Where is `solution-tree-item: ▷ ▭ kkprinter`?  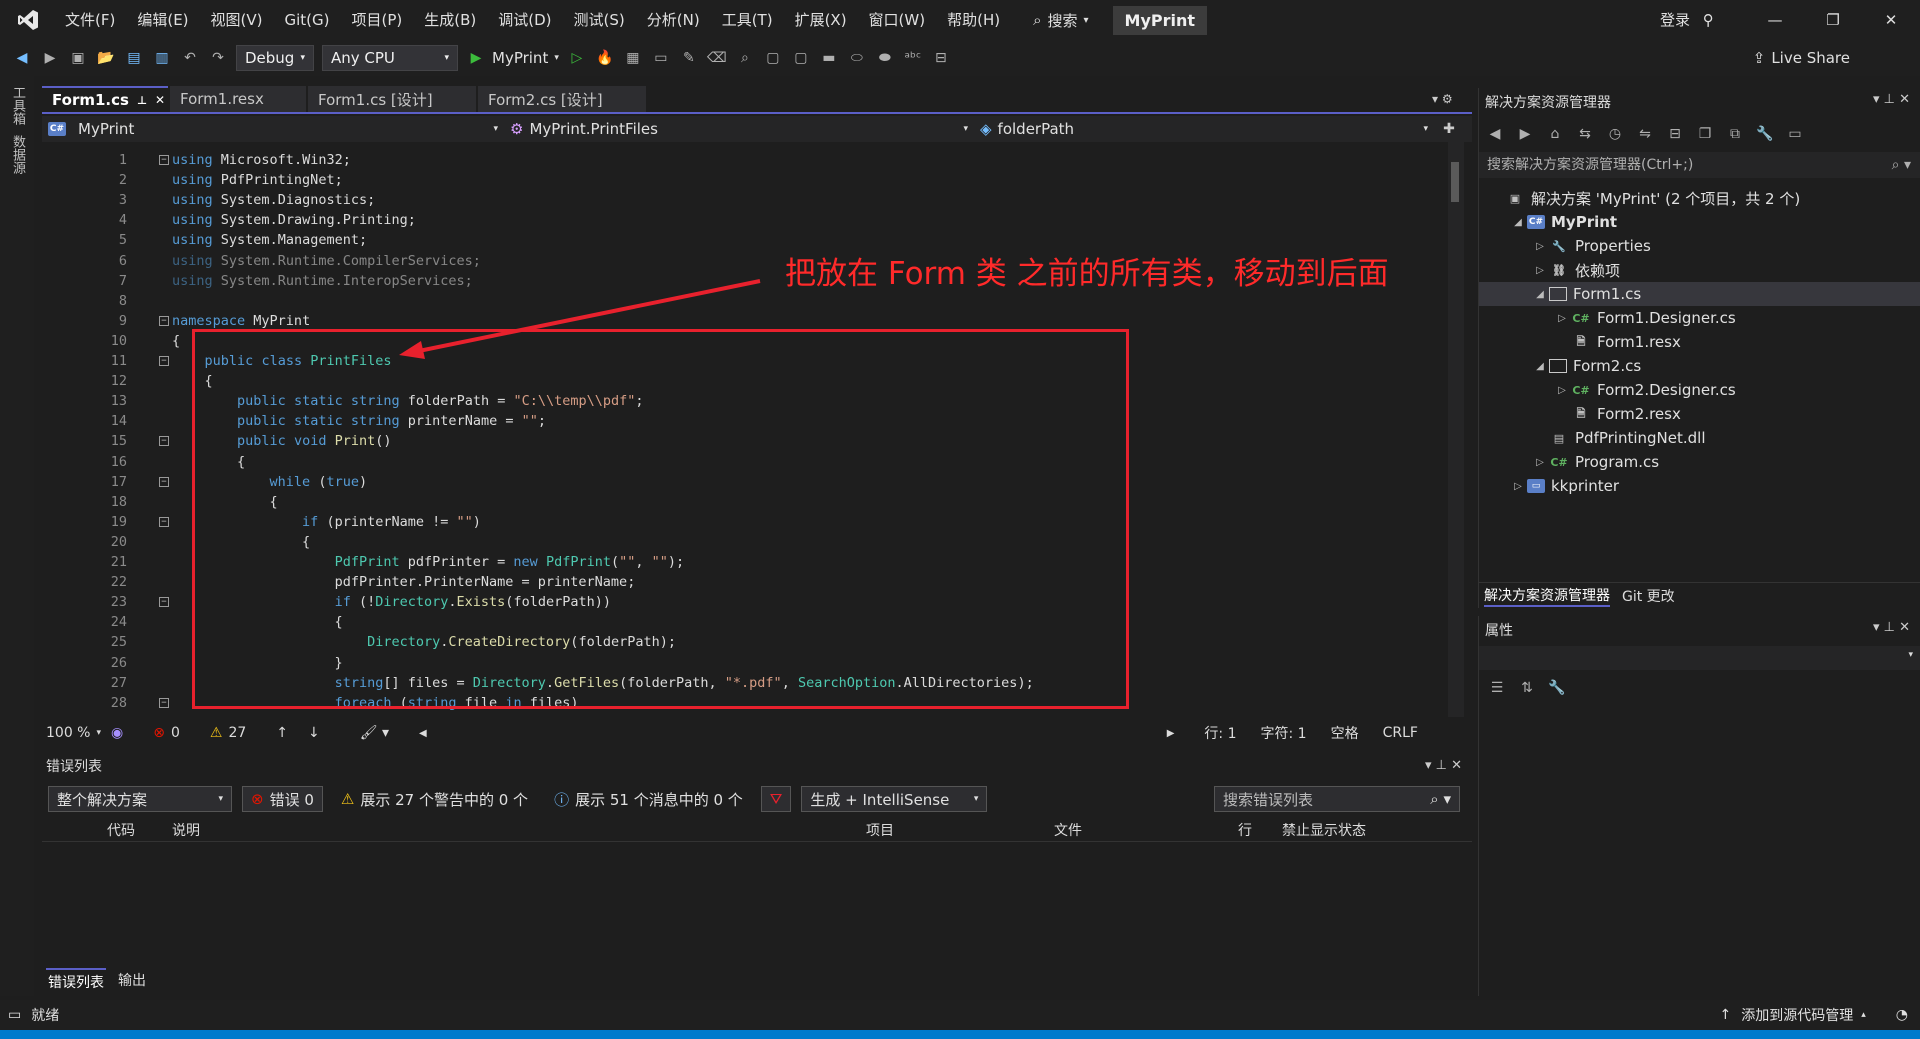 solution-tree-item: ▷ ▭ kkprinter is located at coordinates (1699, 486).